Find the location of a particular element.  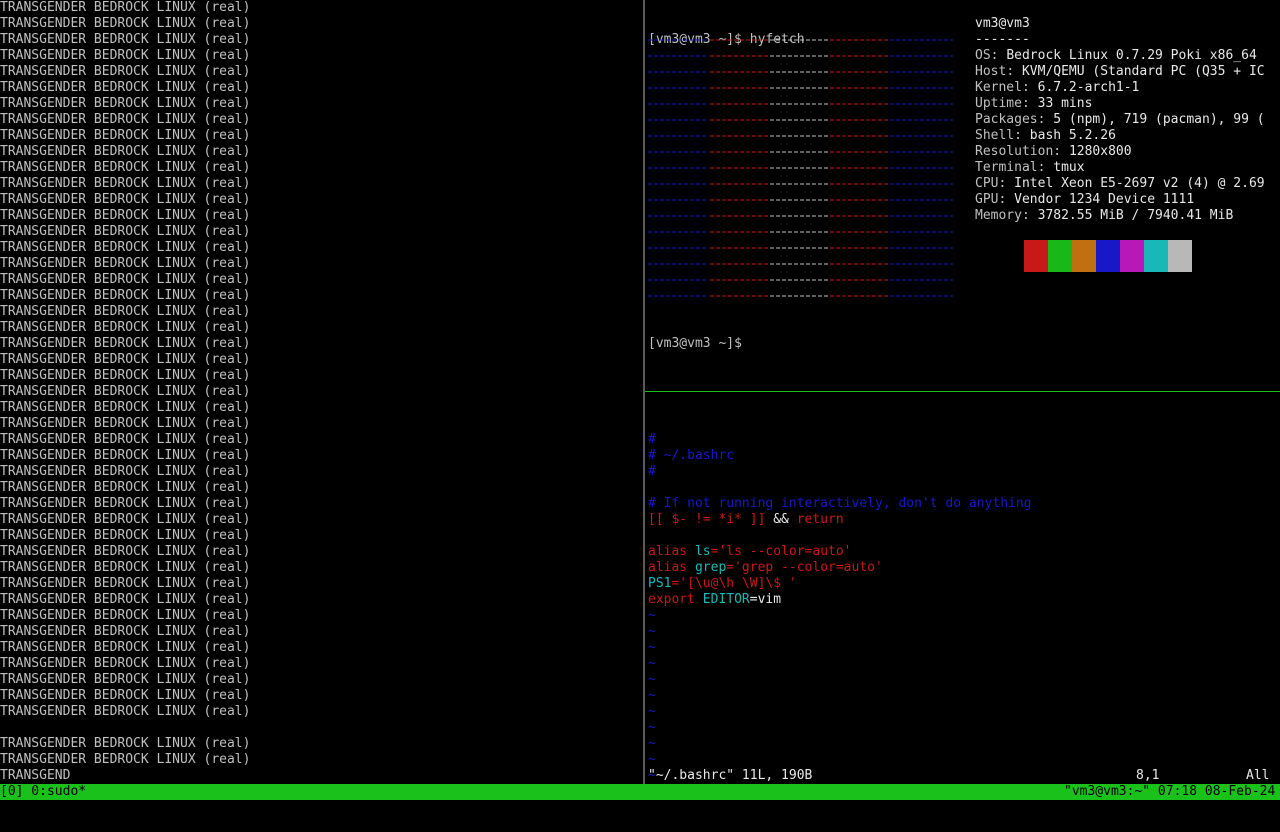

vim-buffer-line: [[ $- != *i* ]] && return is located at coordinates (964, 520).